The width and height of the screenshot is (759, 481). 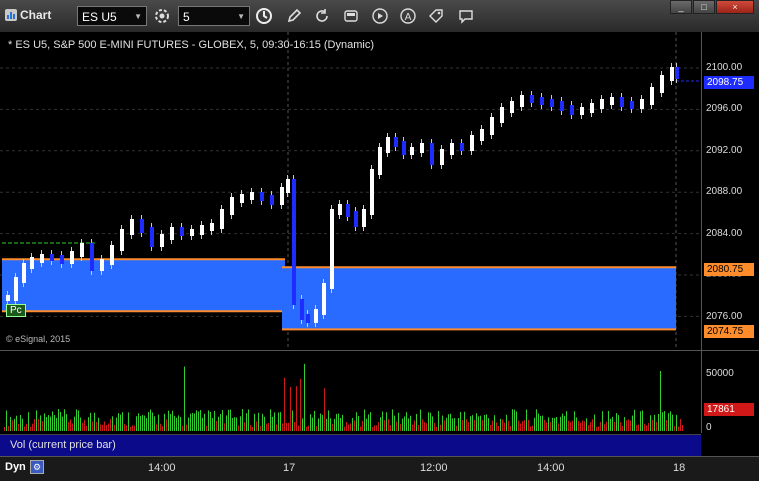 What do you see at coordinates (36, 15) in the screenshot?
I see `window-title: Chart` at bounding box center [36, 15].